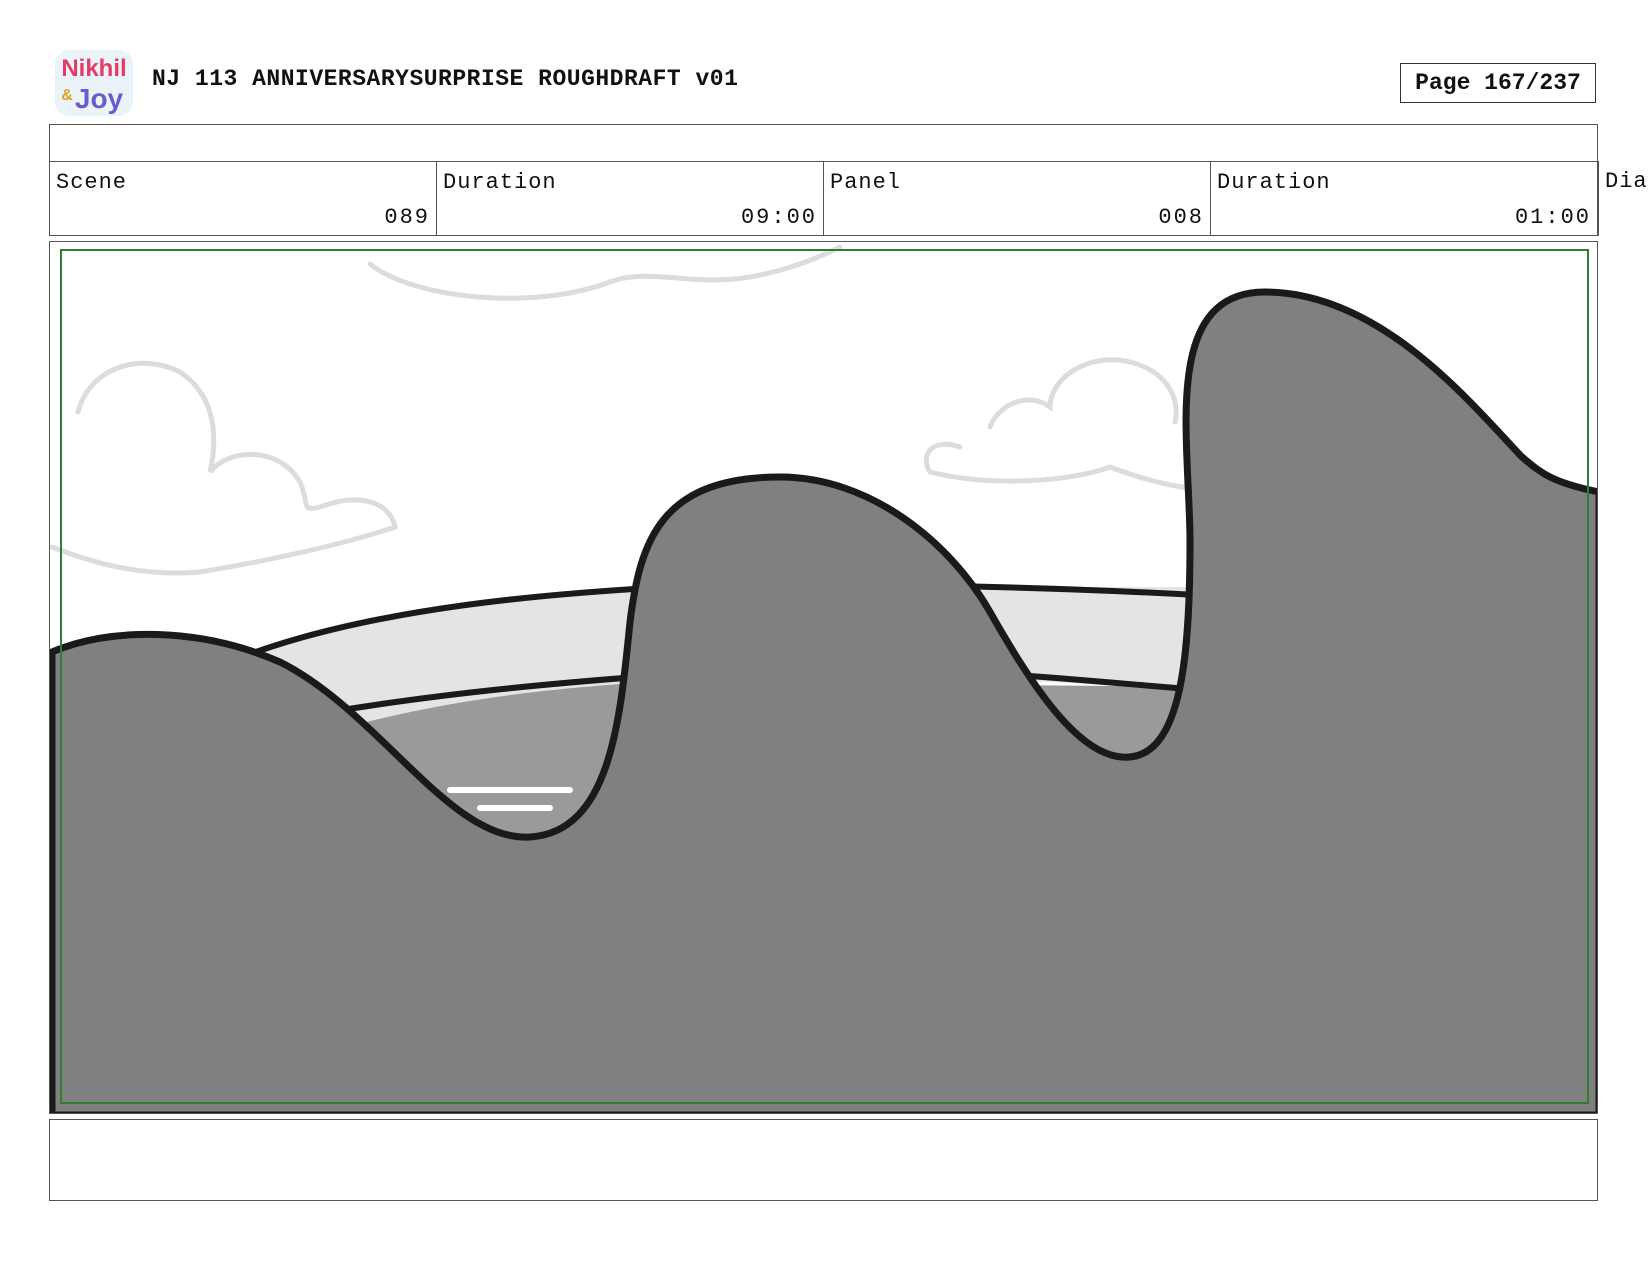  What do you see at coordinates (823, 1160) in the screenshot?
I see `notes-box` at bounding box center [823, 1160].